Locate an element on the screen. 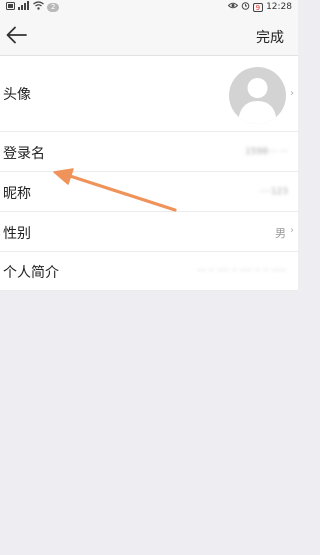  username-label: 登录名 is located at coordinates (24, 154).